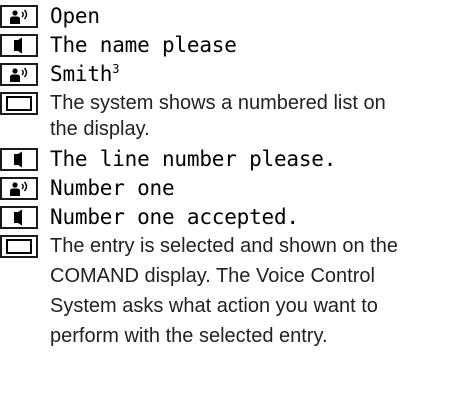 This screenshot has width=470, height=393. I want to click on display-description-line: COMAND display. The Voice Control, so click(212, 276).